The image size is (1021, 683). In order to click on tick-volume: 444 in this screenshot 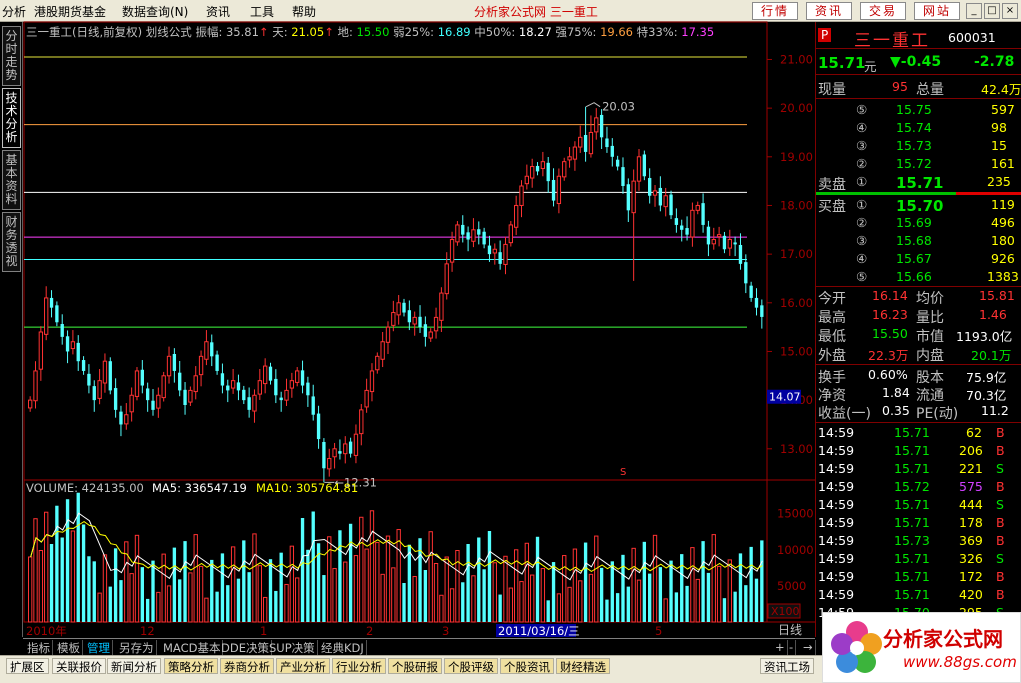, I will do `click(971, 504)`.